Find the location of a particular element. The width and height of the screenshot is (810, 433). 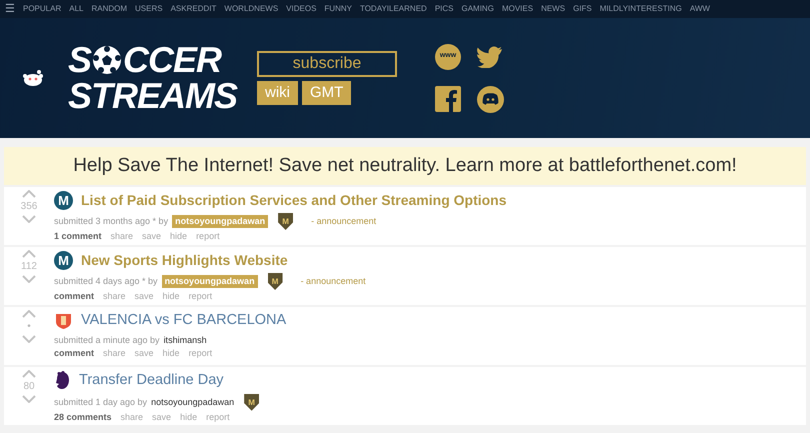

subreddit-link: FUNNY is located at coordinates (338, 9).